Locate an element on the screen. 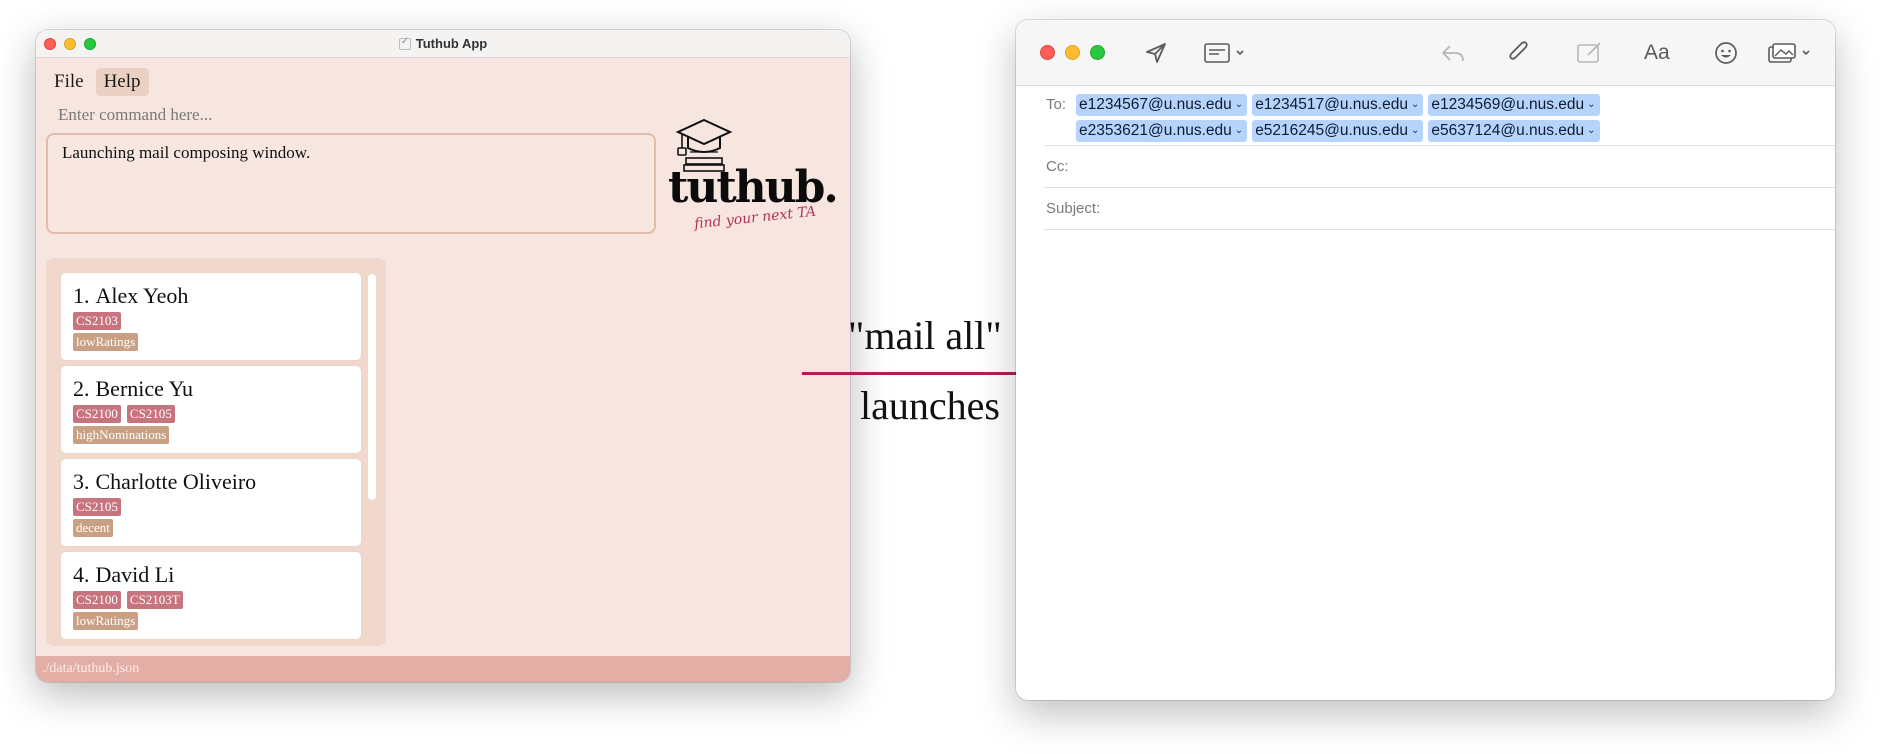 The width and height of the screenshot is (1904, 754). menu-file: File is located at coordinates (69, 82).